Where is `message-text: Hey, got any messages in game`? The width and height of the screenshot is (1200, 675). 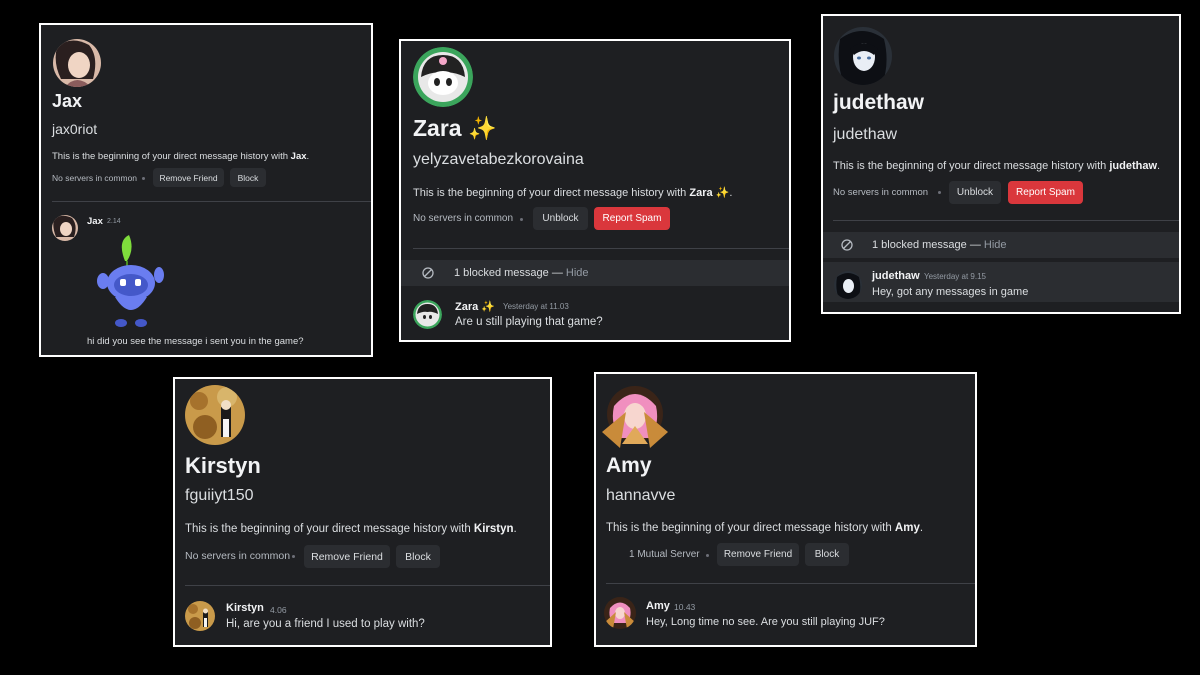
message-text: Hey, got any messages in game is located at coordinates (950, 292).